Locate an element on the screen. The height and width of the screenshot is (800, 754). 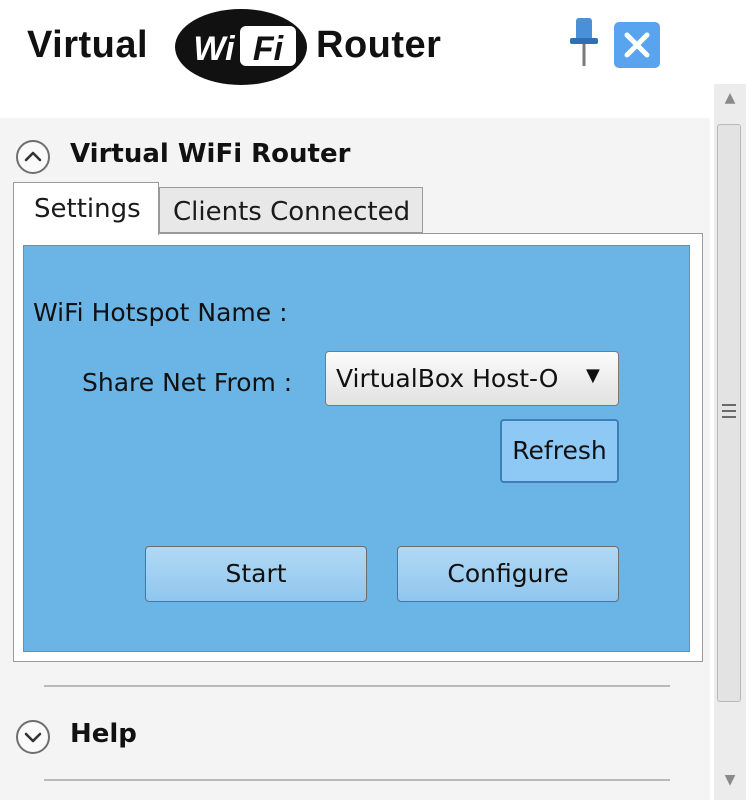
pin-icon is located at coordinates (584, 42).